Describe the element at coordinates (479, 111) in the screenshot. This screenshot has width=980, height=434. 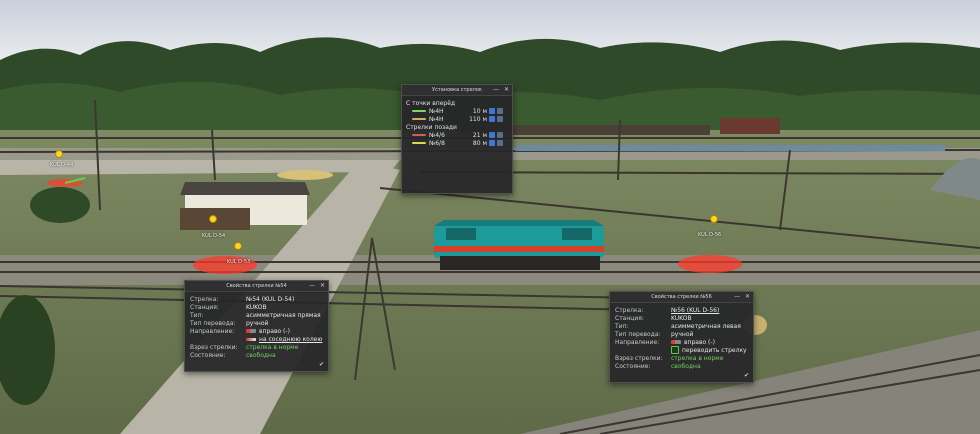
I see `route-distance: 10 м` at that location.